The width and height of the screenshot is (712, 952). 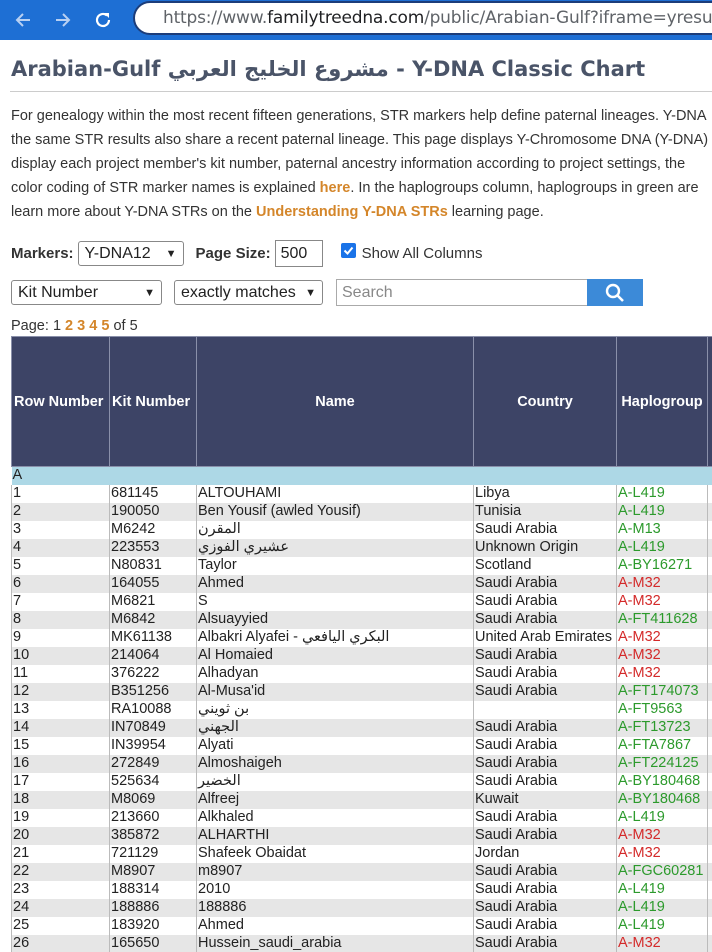 I want to click on name-cell: 2010, so click(x=335, y=889).